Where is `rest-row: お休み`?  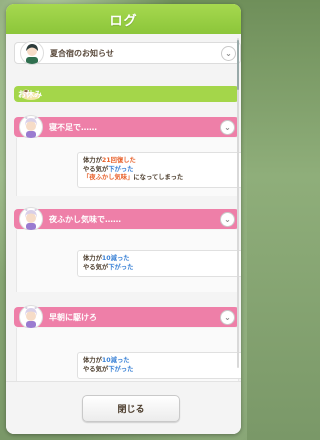
rest-row: お休み is located at coordinates (126, 94).